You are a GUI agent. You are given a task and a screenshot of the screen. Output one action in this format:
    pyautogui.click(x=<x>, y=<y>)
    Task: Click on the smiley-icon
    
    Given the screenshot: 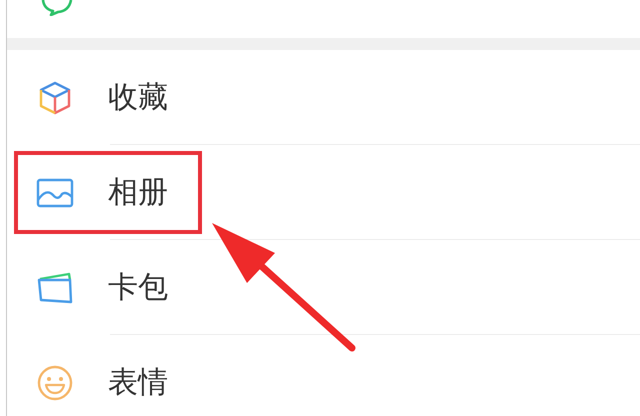 What is the action you would take?
    pyautogui.click(x=55, y=383)
    